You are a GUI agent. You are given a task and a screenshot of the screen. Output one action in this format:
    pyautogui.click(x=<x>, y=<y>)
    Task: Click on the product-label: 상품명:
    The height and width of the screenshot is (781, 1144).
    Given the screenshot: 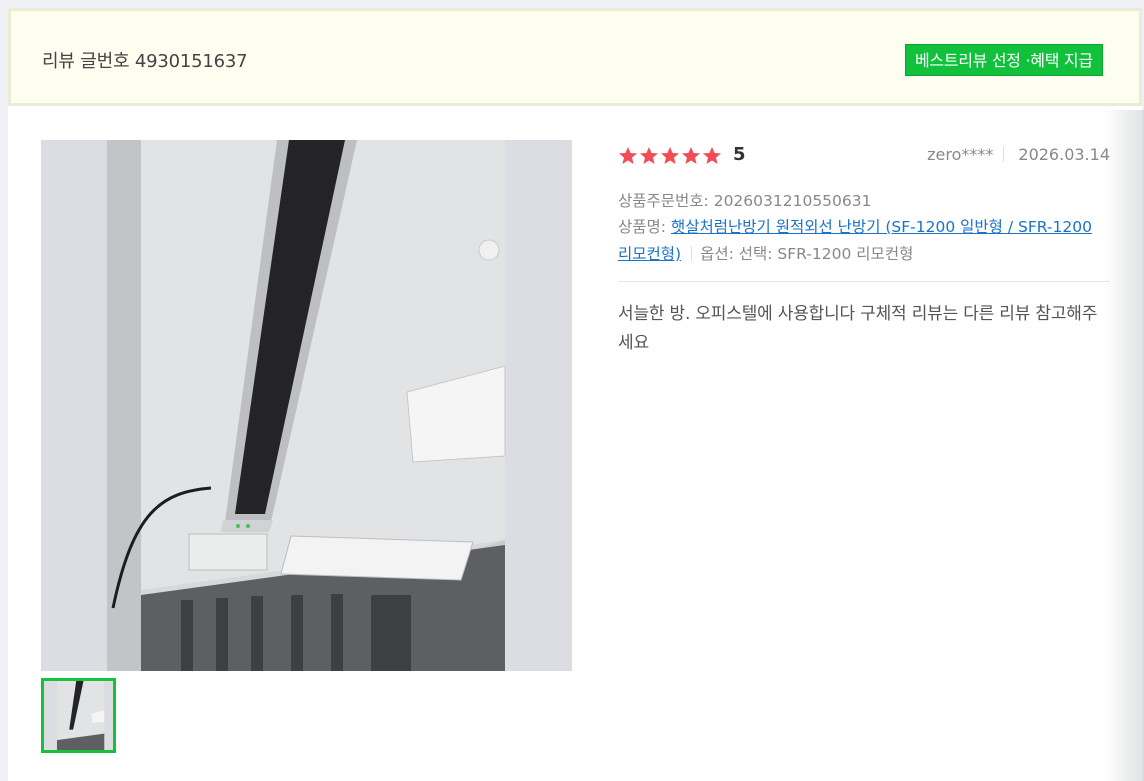 What is the action you would take?
    pyautogui.click(x=642, y=227)
    